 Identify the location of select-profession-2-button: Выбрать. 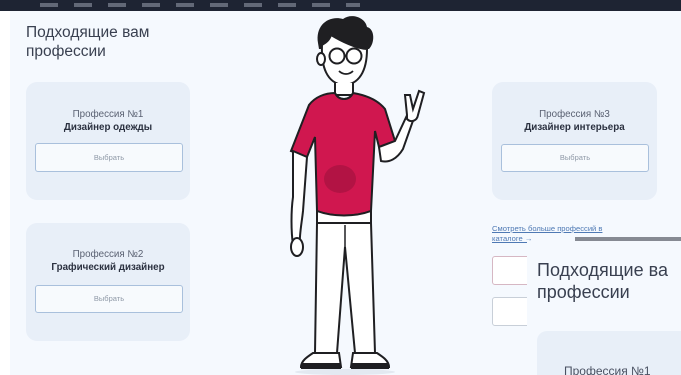
(109, 299).